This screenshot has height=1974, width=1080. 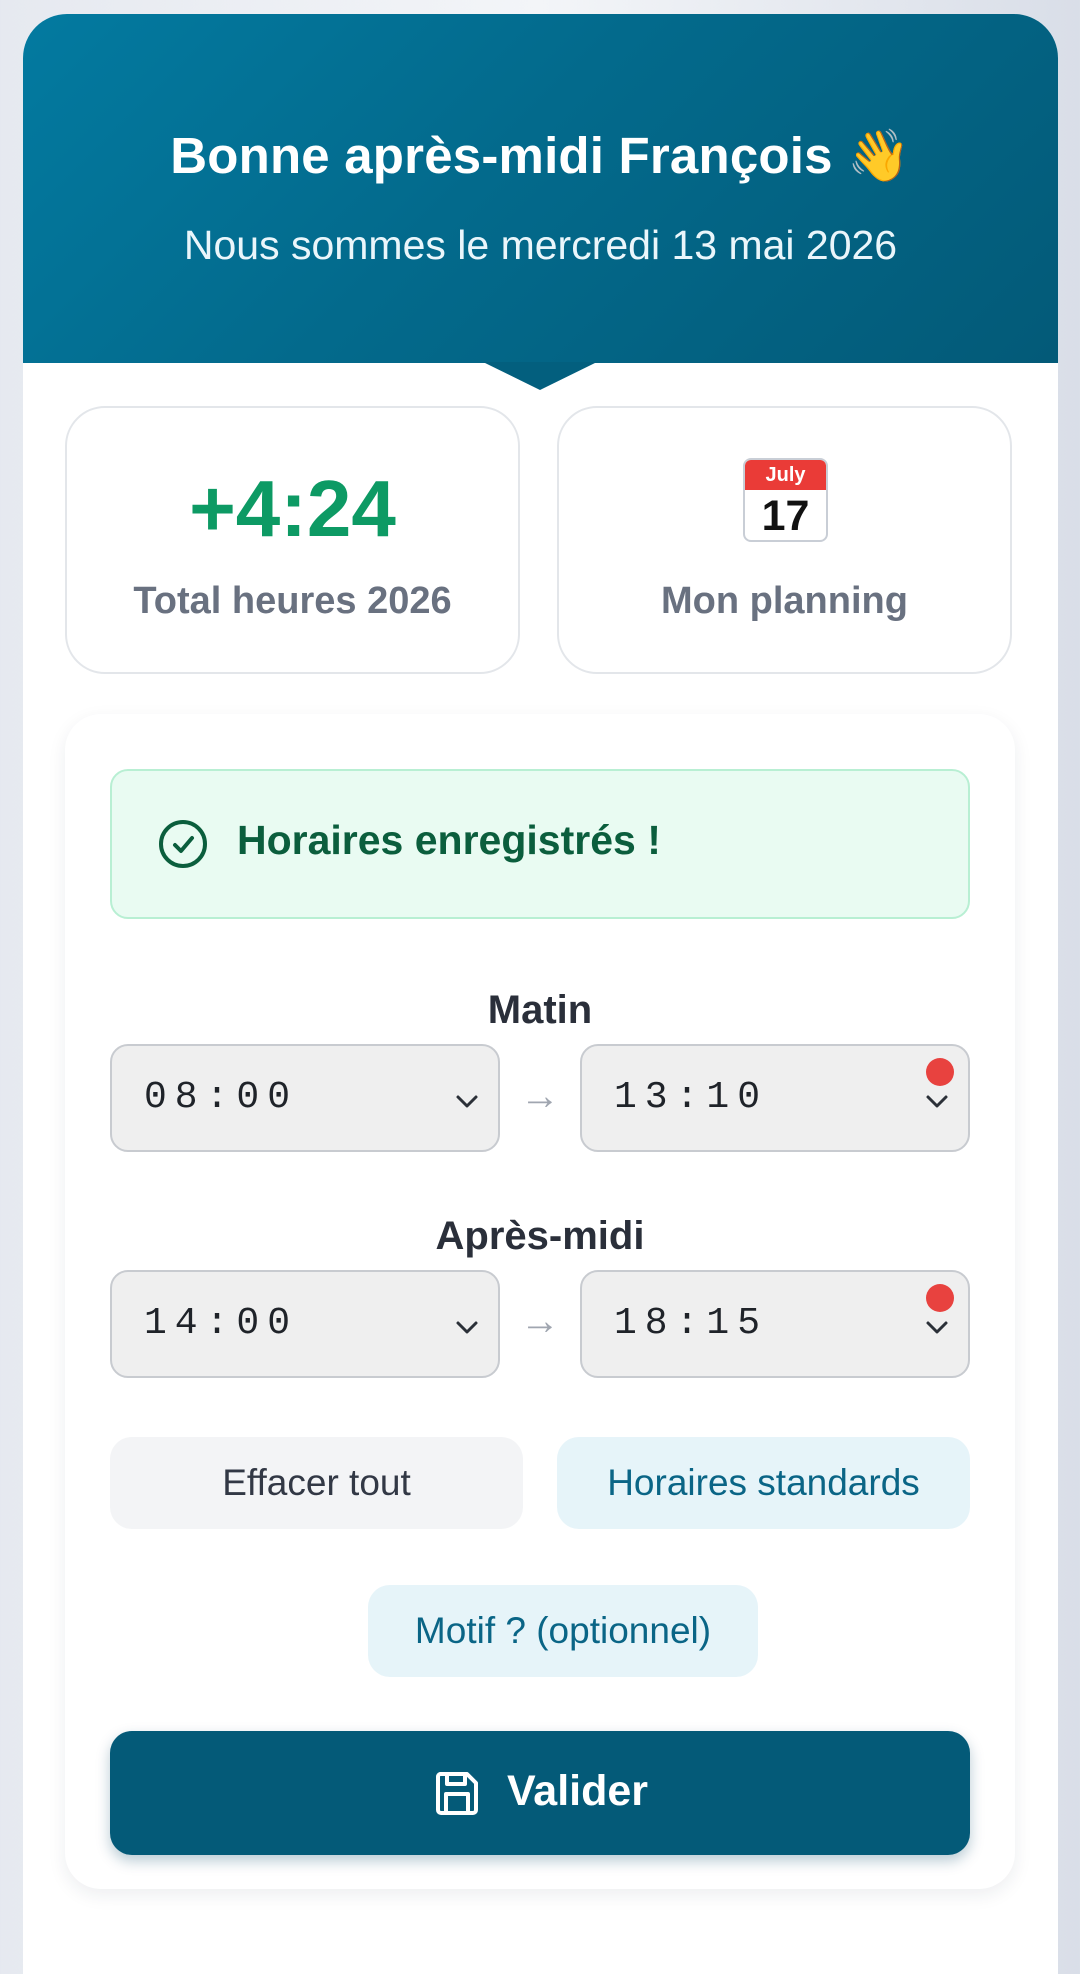 What do you see at coordinates (305, 1324) in the screenshot?
I see `afternoon-start-select: 14:00` at bounding box center [305, 1324].